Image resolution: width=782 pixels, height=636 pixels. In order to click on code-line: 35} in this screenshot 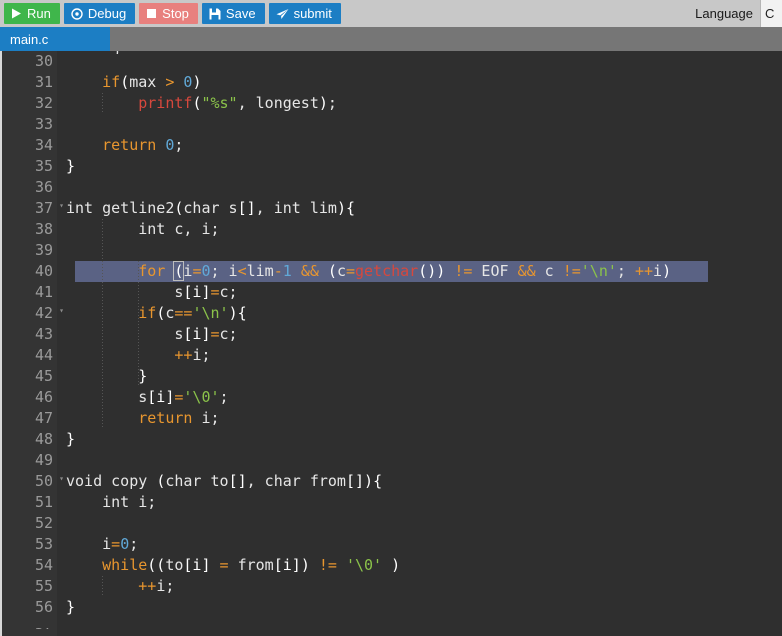, I will do `click(392, 166)`.